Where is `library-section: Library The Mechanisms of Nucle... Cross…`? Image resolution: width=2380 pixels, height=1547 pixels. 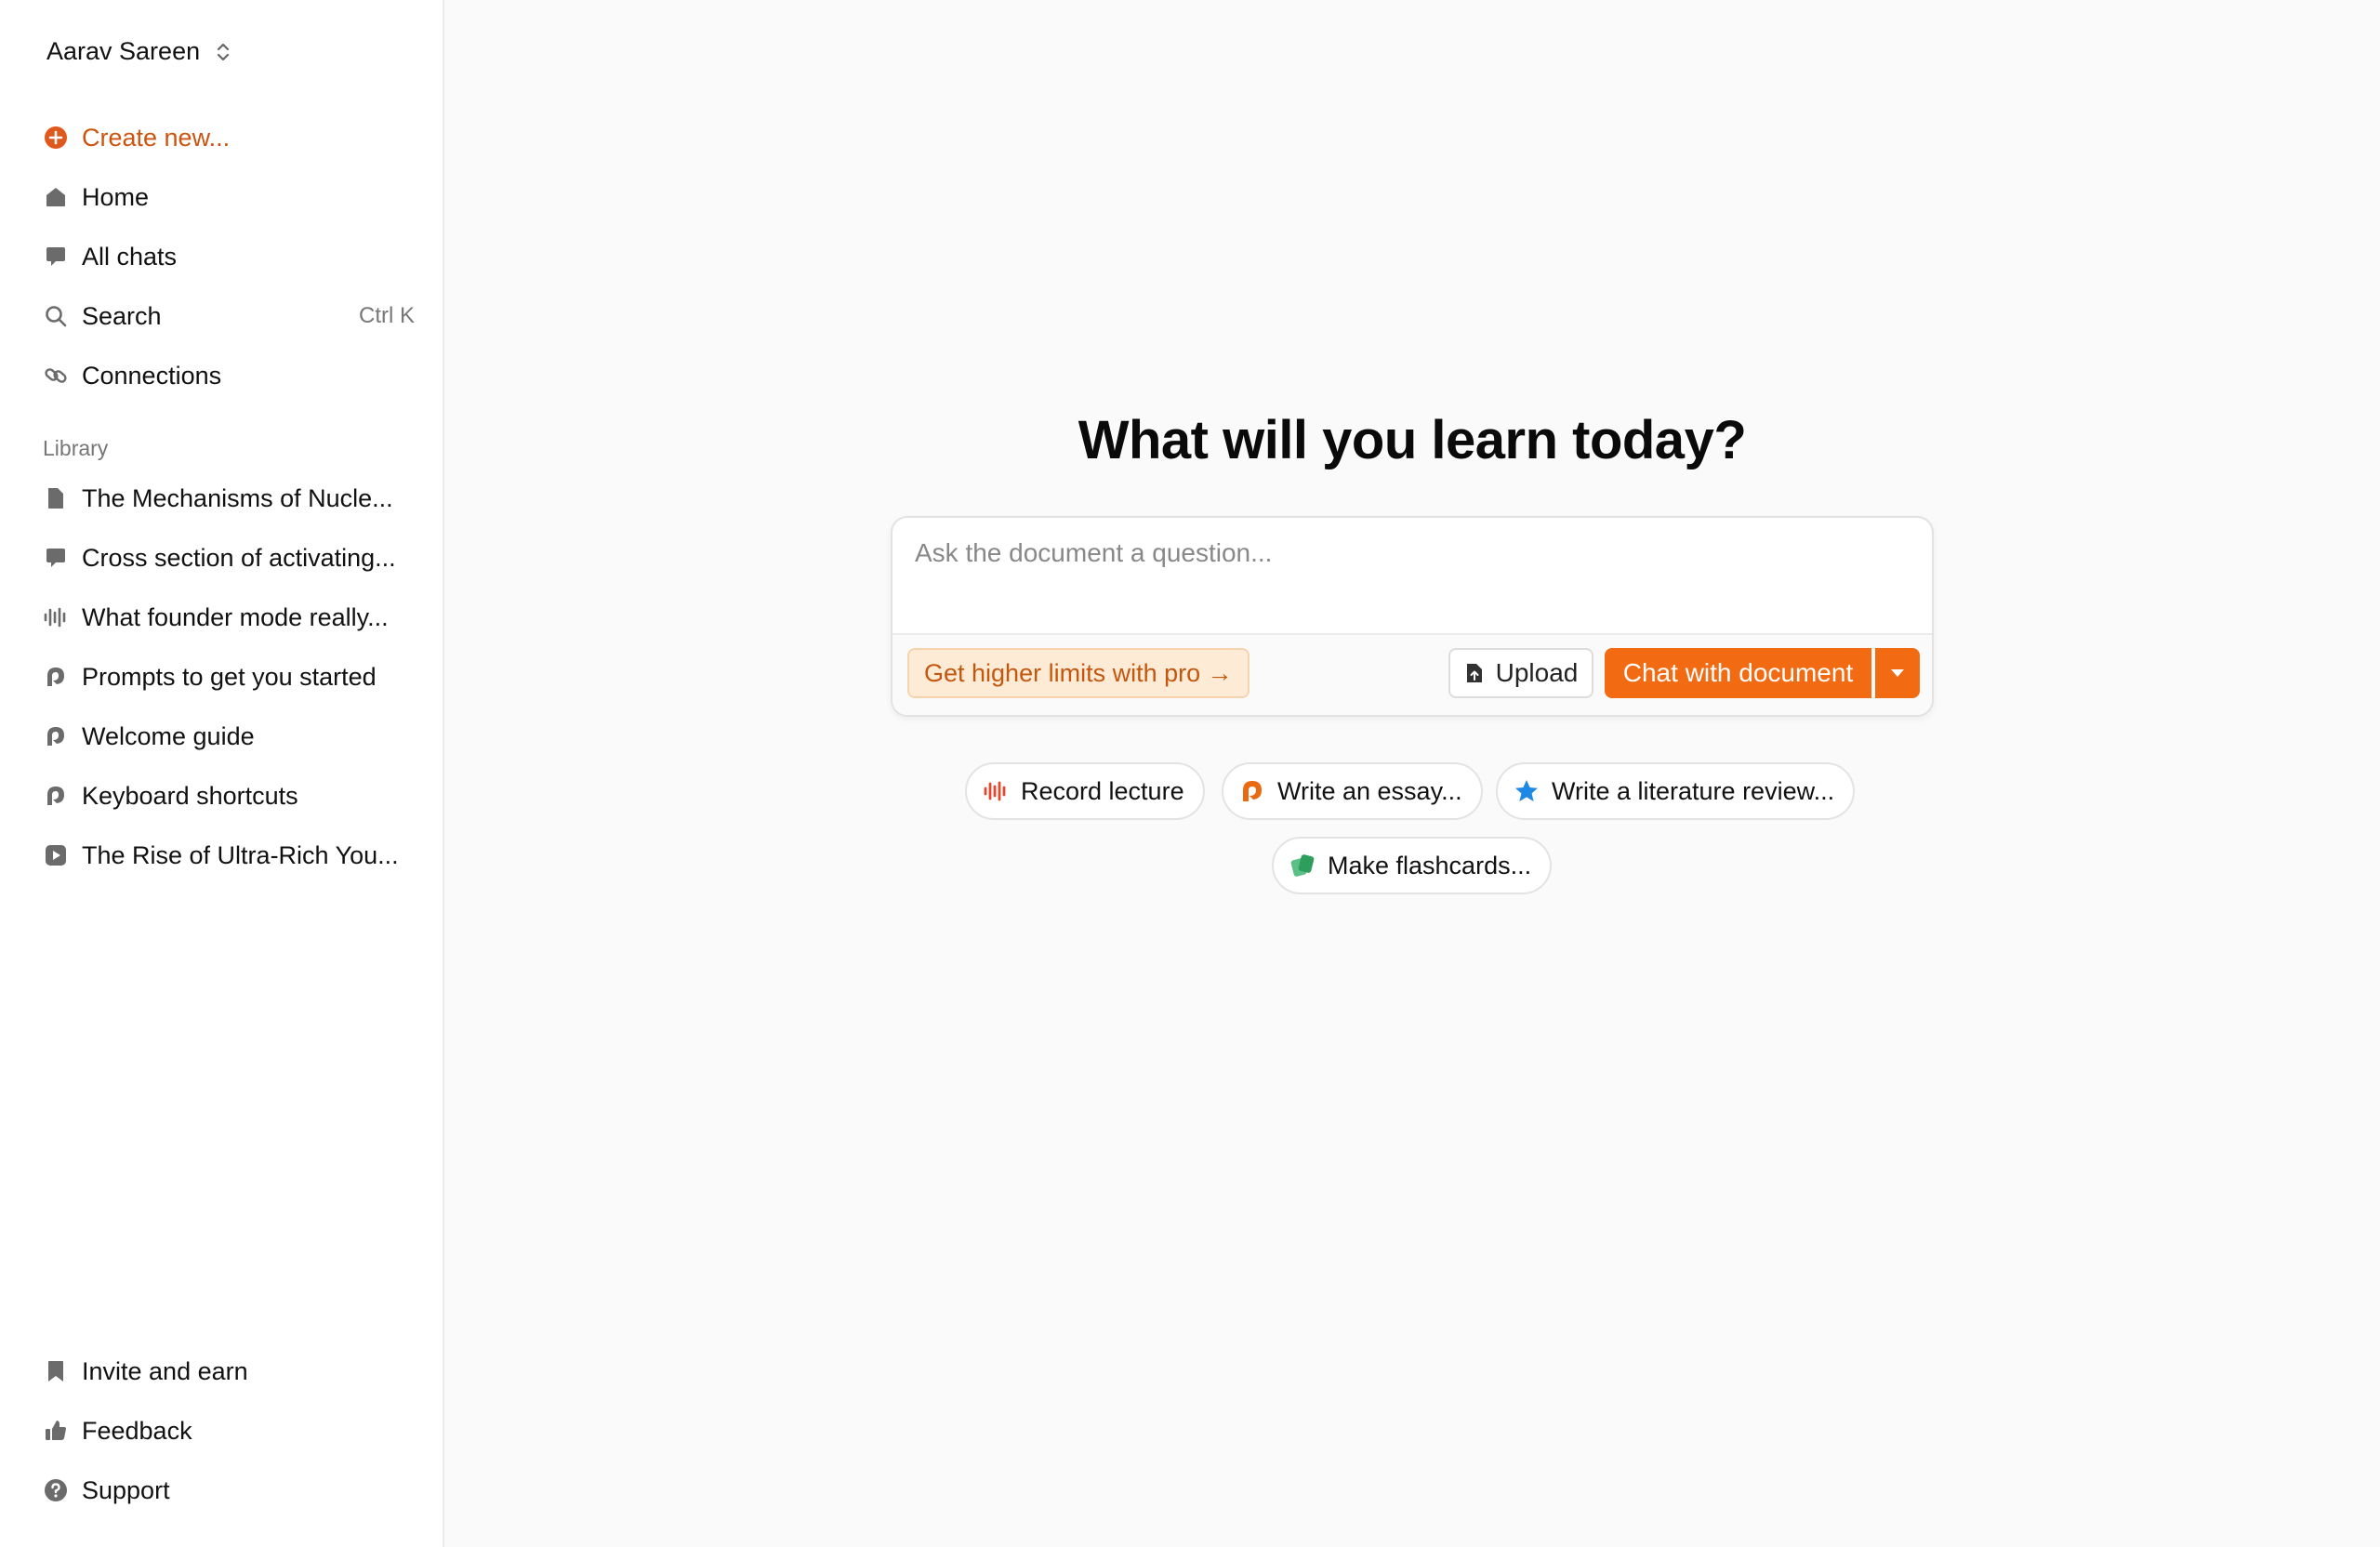 library-section: Library The Mechanisms of Nucle... Cross… is located at coordinates (229, 656).